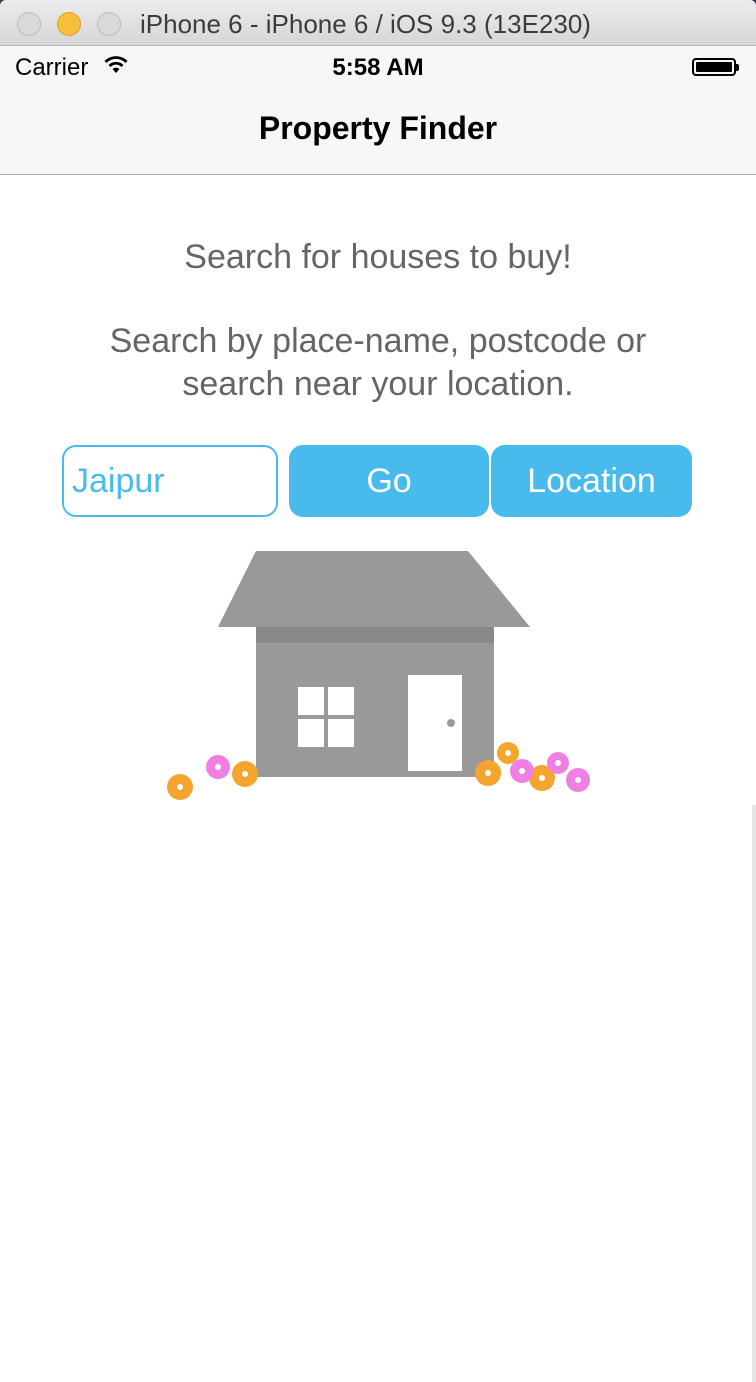  Describe the element at coordinates (378, 675) in the screenshot. I see `house-illustration` at that location.